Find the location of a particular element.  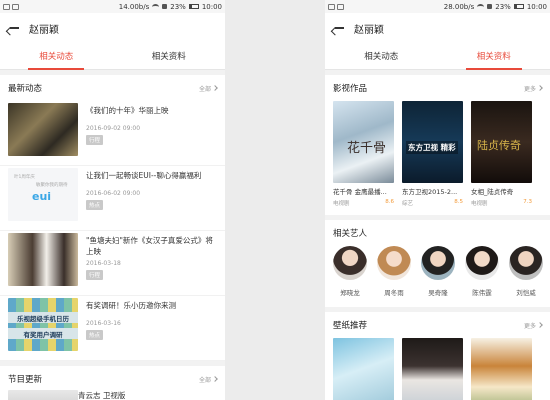

news-title: 《我们的十年》华丽上映 is located at coordinates (127, 110).